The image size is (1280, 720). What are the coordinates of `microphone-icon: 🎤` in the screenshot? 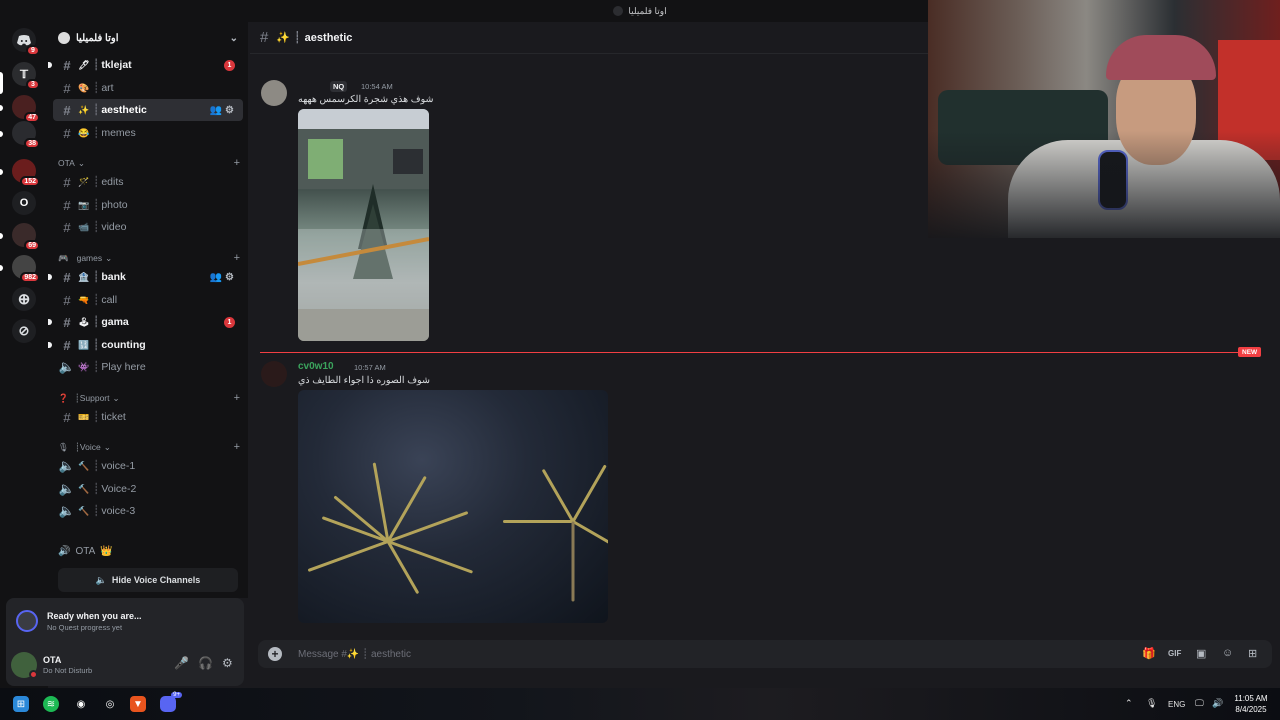 It's located at (181, 663).